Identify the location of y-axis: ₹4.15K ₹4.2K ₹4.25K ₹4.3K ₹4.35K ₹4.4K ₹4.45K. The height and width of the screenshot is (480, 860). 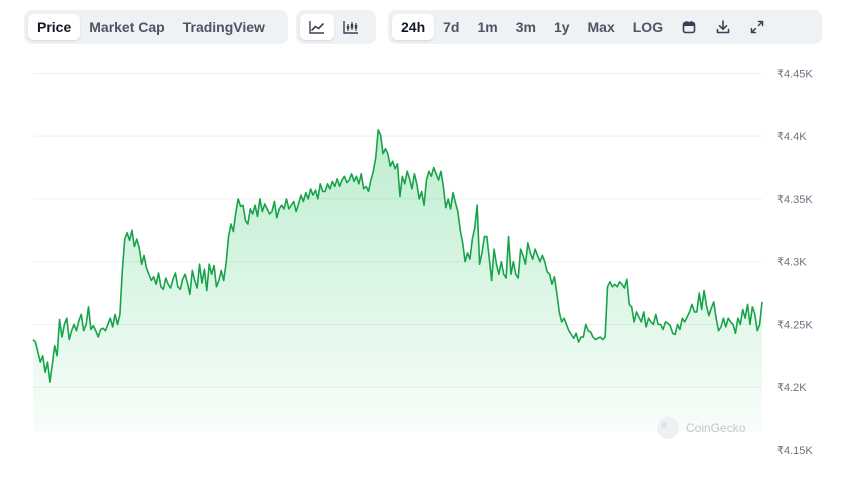
(795, 262).